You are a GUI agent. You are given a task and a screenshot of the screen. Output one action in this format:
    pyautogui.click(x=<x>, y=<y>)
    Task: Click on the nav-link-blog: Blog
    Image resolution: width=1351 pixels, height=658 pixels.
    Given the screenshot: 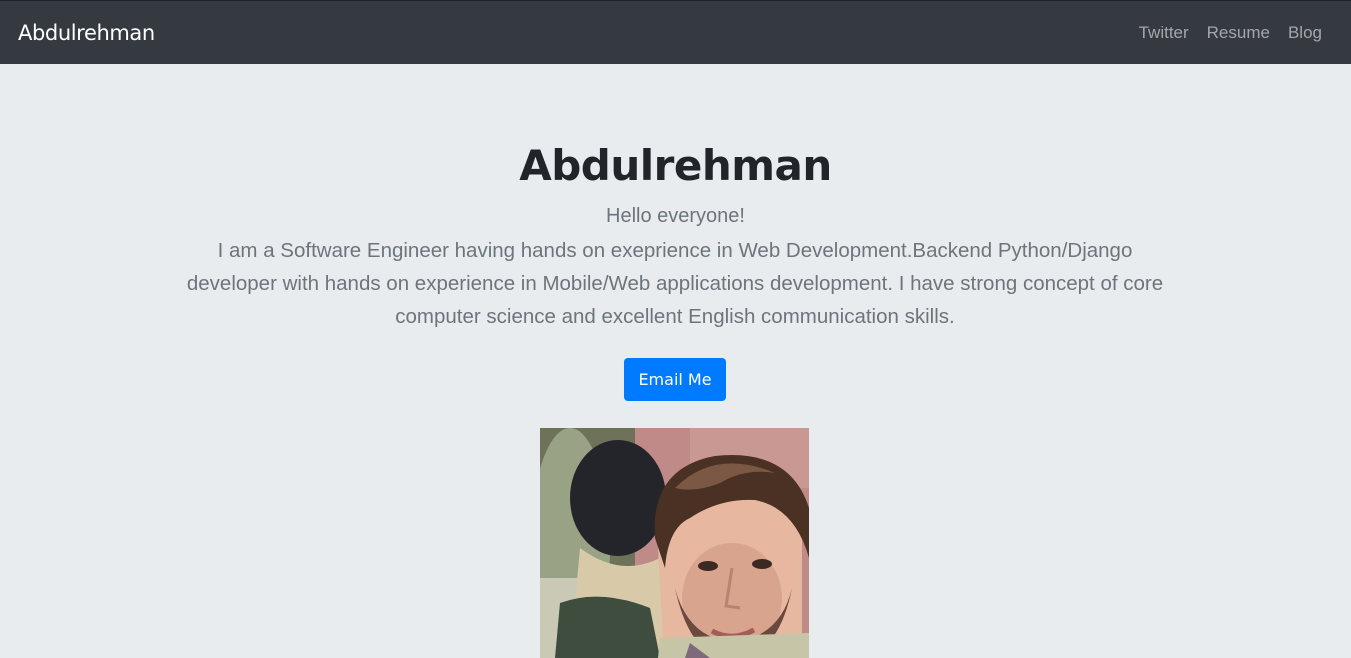 What is the action you would take?
    pyautogui.click(x=1305, y=33)
    